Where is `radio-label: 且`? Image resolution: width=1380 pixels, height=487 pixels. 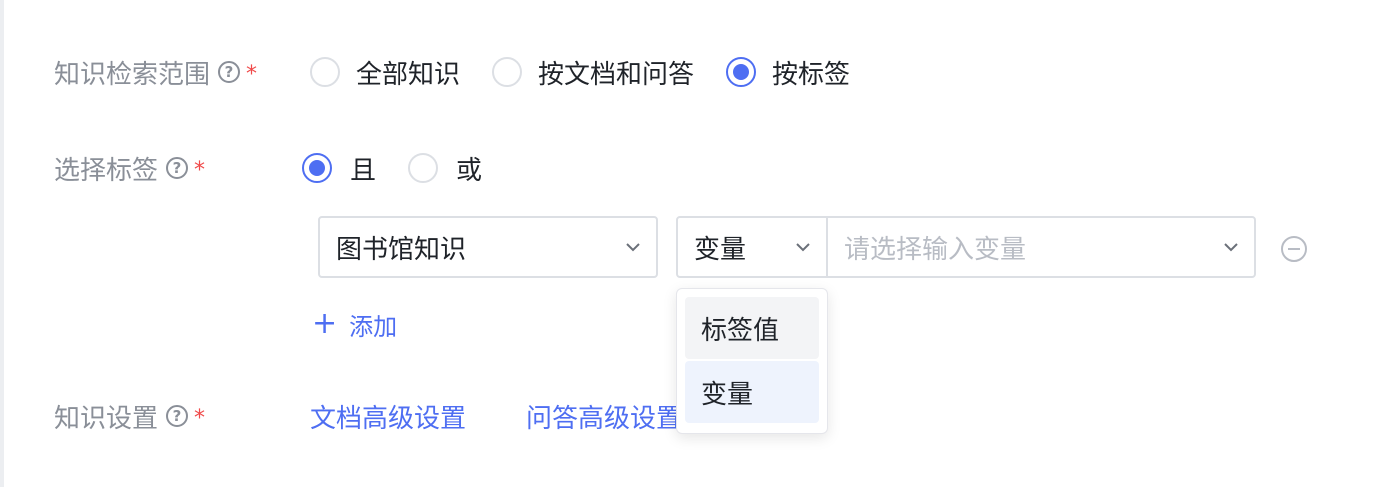
radio-label: 且 is located at coordinates (363, 170).